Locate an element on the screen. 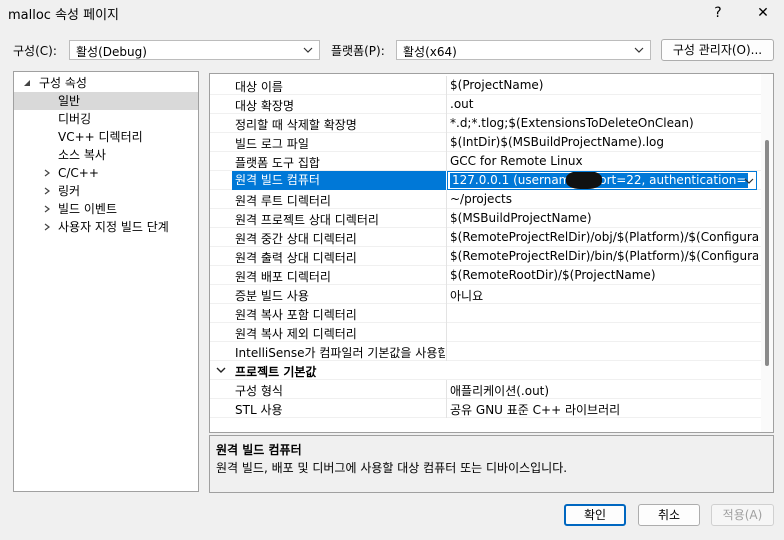 The image size is (784, 540). property-value: $(IntDir)$(MSBuildProjectName).log is located at coordinates (557, 142).